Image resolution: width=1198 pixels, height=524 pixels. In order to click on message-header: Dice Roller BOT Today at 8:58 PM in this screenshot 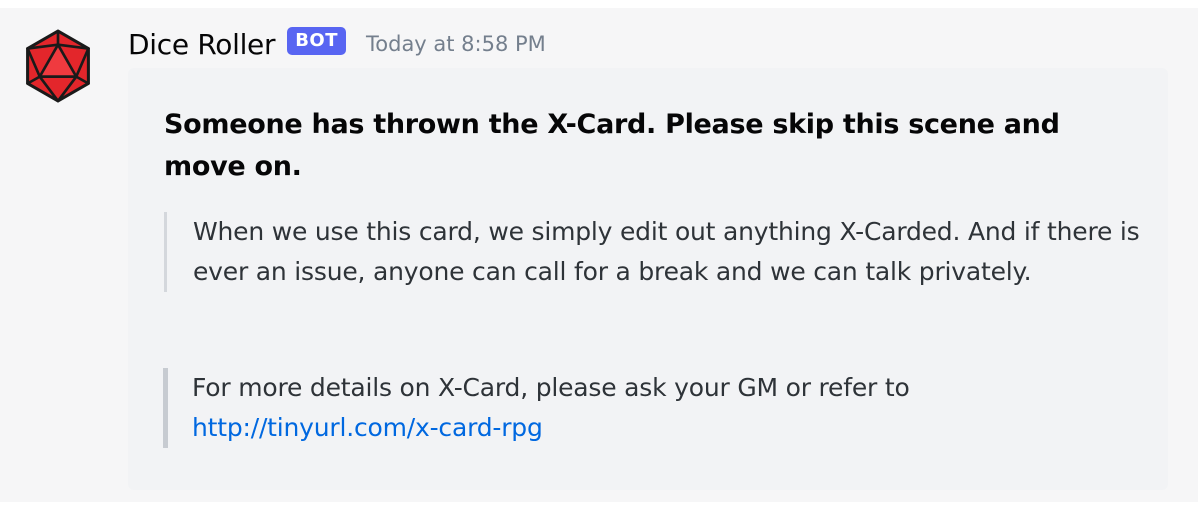, I will do `click(337, 44)`.